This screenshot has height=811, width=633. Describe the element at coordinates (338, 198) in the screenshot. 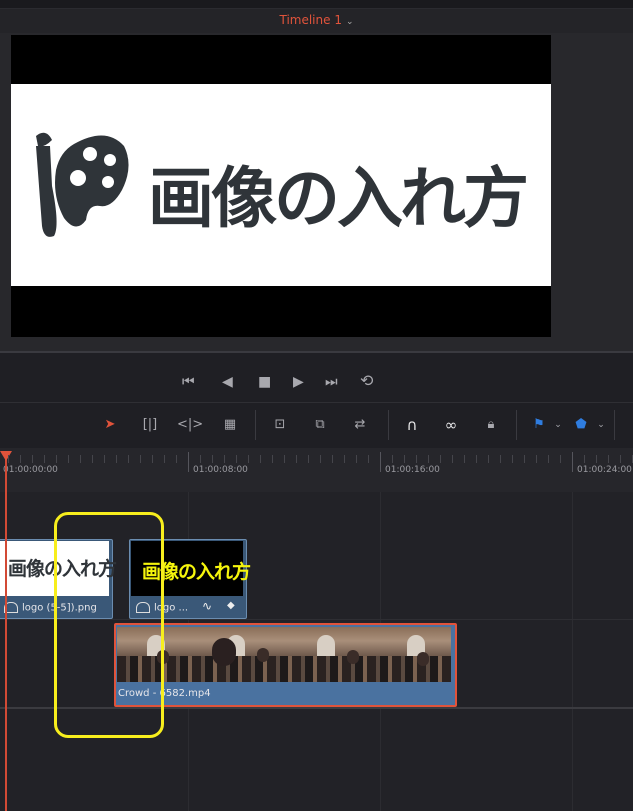

I see `logo-text: 画像の入れ方` at that location.